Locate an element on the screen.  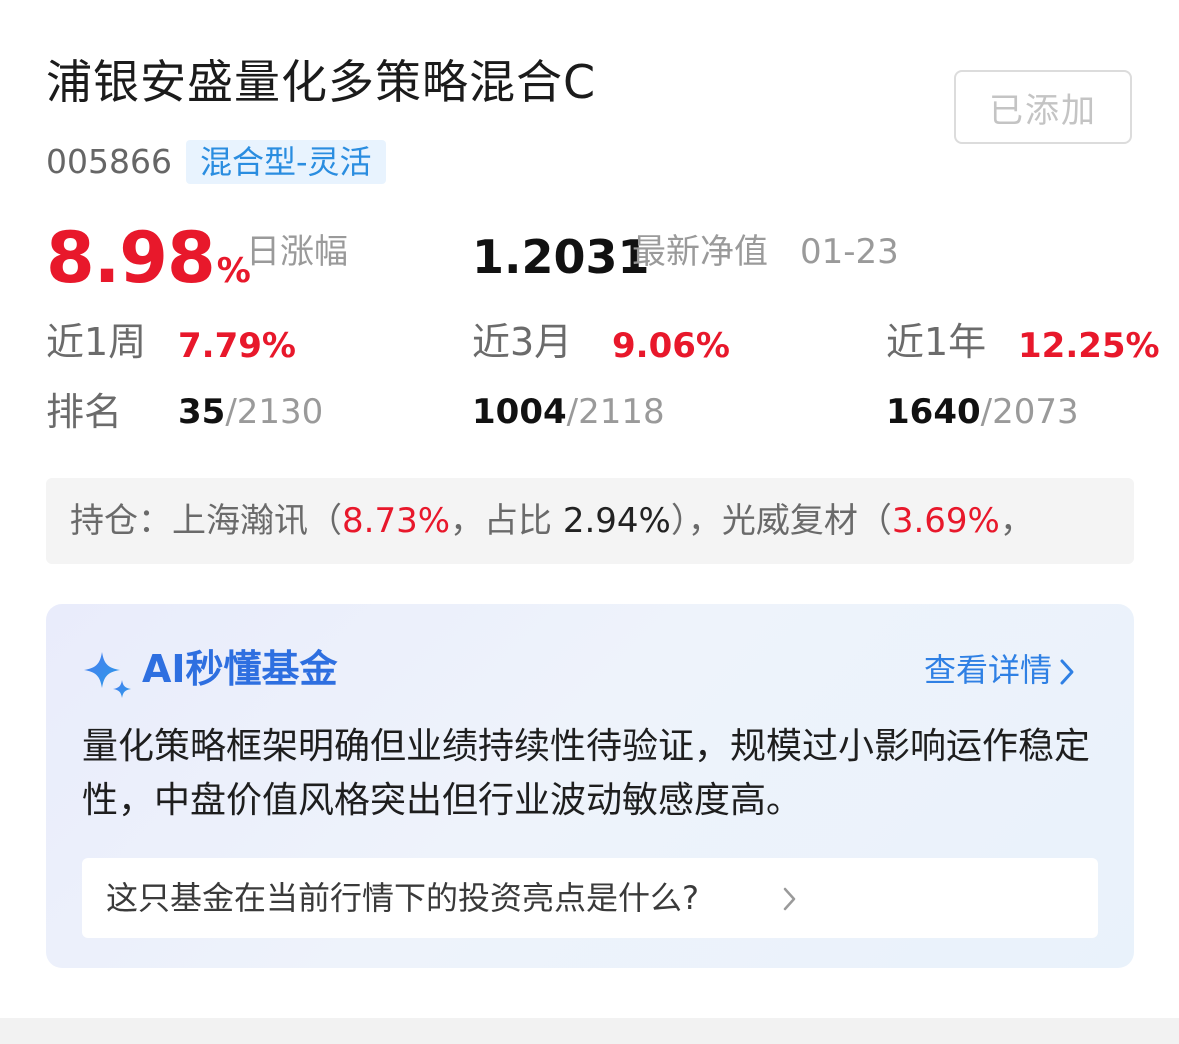
added-watchlist-button: 已添加 is located at coordinates (1043, 107).